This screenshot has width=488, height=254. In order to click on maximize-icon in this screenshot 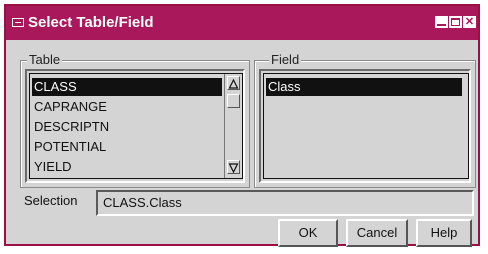, I will do `click(455, 22)`.